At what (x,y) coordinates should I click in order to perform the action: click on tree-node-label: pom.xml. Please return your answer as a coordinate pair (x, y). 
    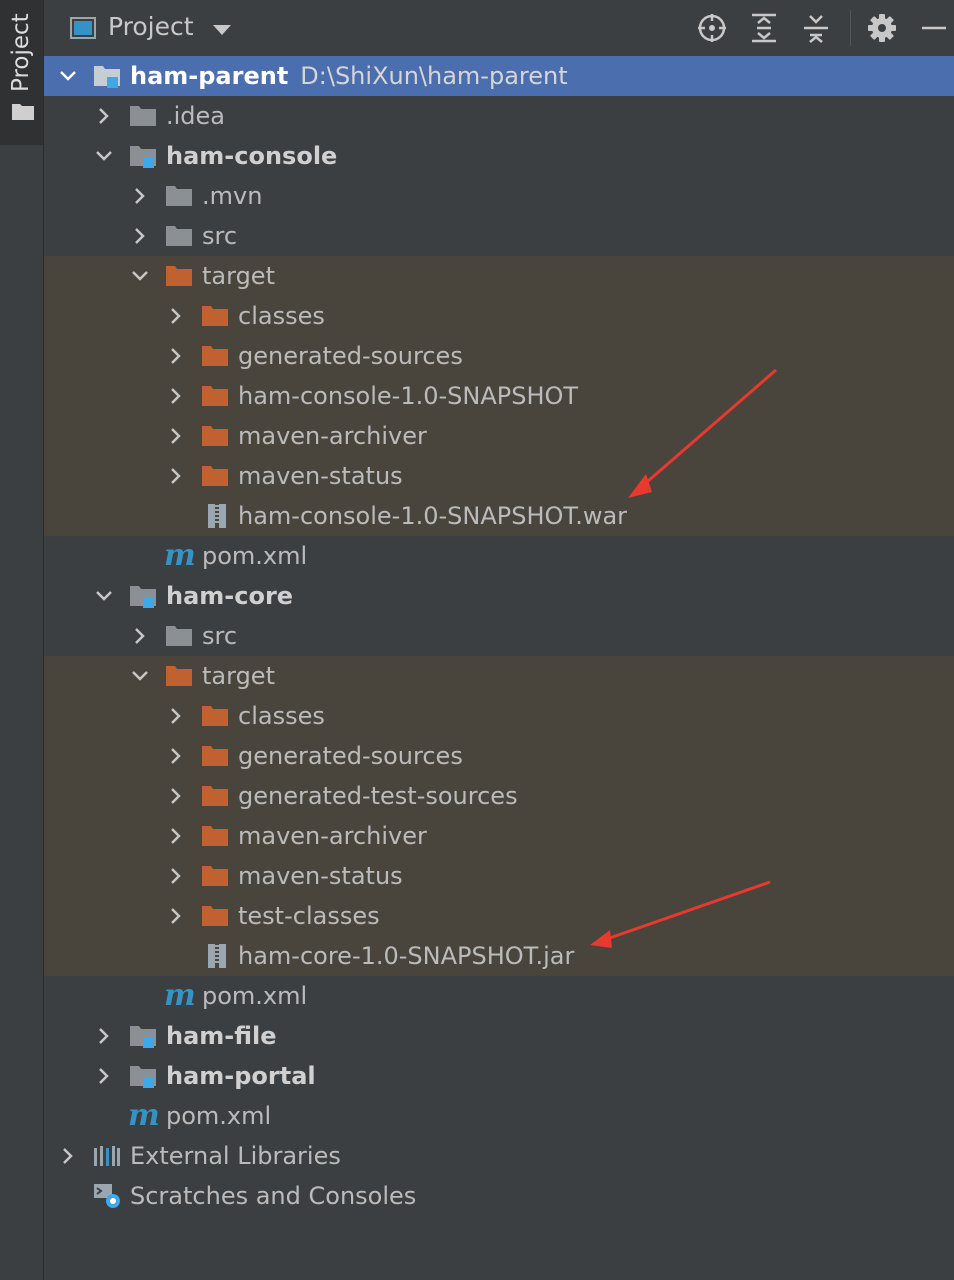
    Looking at the image, I should click on (219, 1116).